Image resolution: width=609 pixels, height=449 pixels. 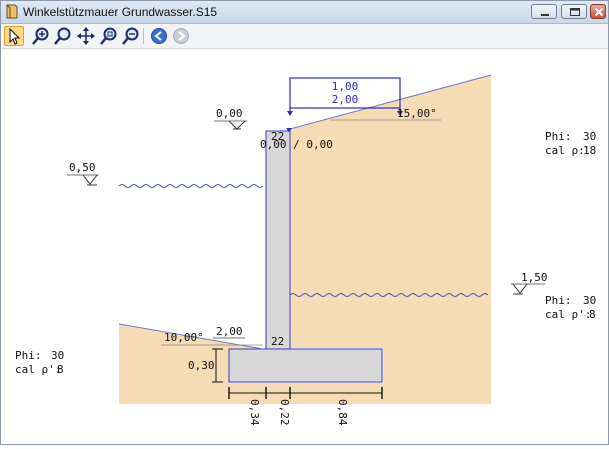 What do you see at coordinates (545, 15) in the screenshot?
I see `minimize-icon` at bounding box center [545, 15].